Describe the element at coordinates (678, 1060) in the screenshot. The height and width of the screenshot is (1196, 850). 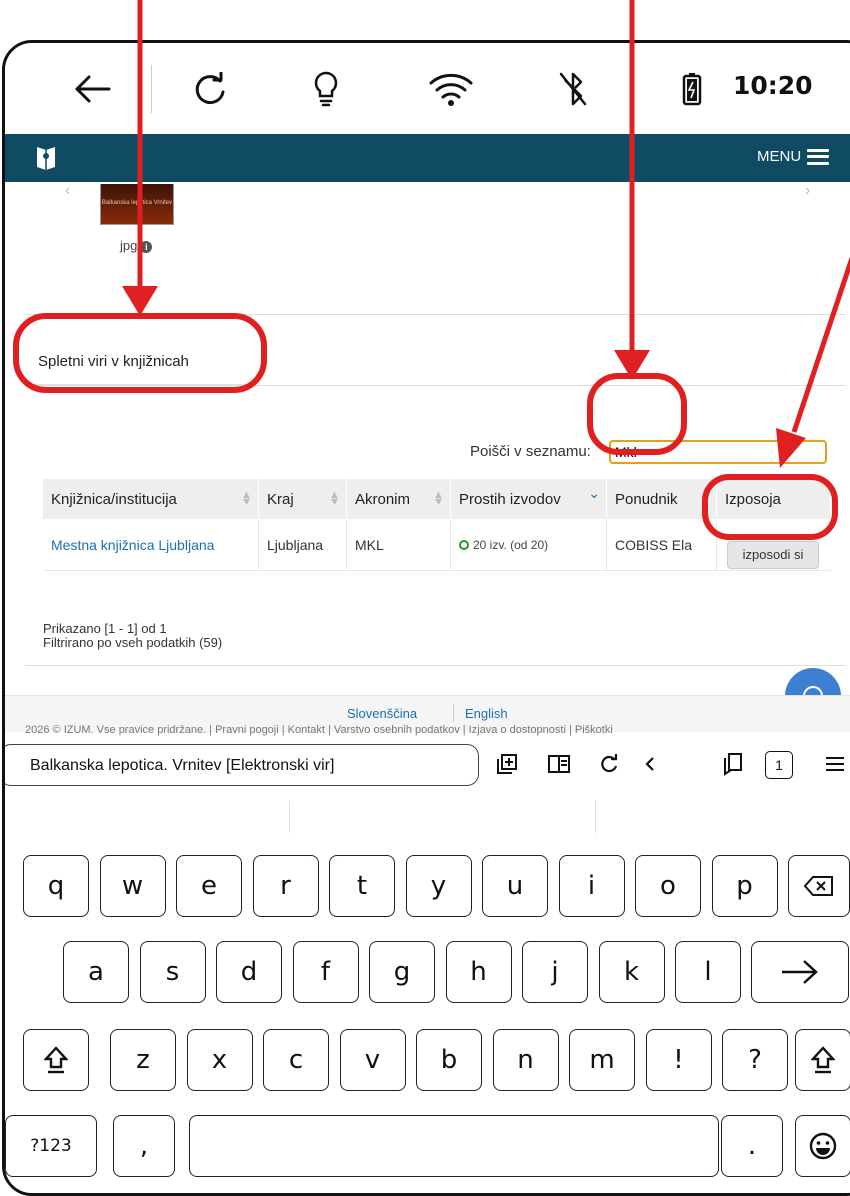
I see `key-exclamation: !` at that location.